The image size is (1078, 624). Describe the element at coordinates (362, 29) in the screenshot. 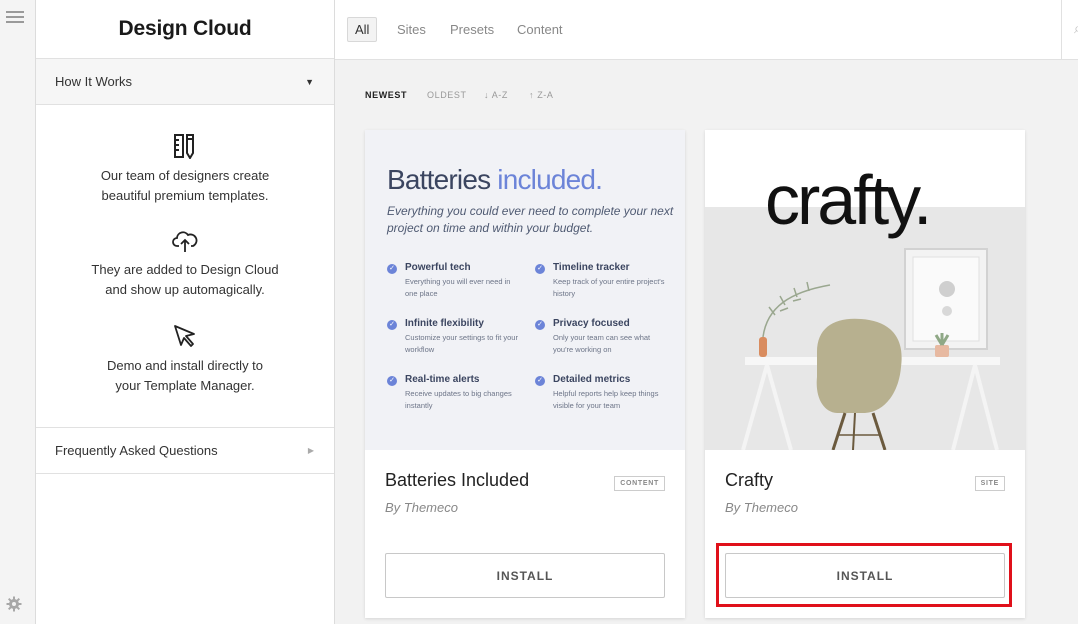

I see `tab-all: All` at that location.